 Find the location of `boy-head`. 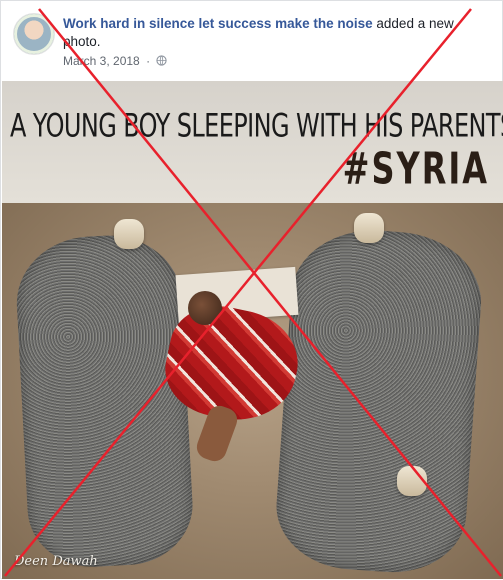

boy-head is located at coordinates (205, 308).